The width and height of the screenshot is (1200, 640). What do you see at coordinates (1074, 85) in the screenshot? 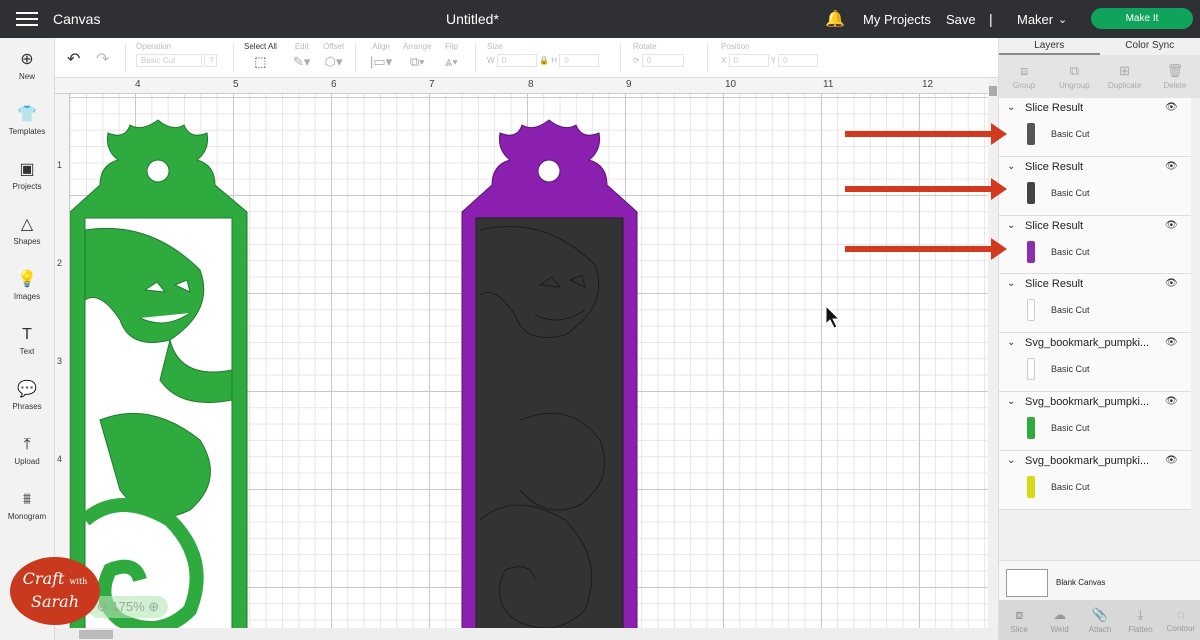
I see `action-label: Ungroup` at bounding box center [1074, 85].